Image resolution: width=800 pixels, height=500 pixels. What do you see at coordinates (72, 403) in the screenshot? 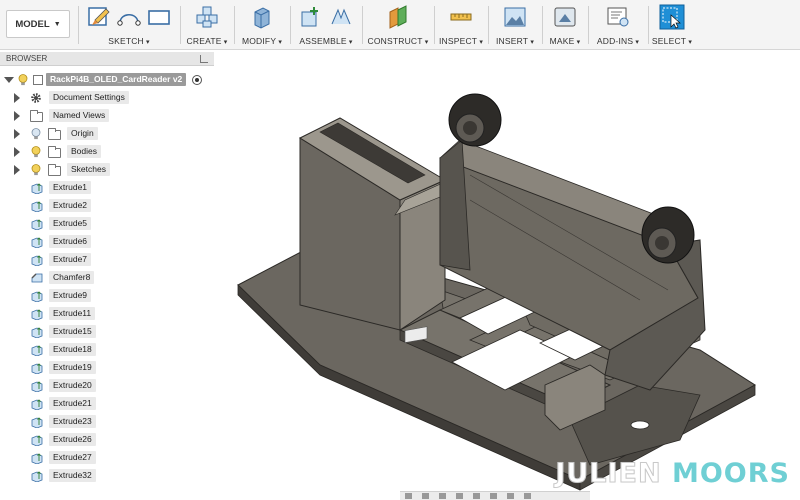
I see `feature-label: Extrude21` at bounding box center [72, 403].